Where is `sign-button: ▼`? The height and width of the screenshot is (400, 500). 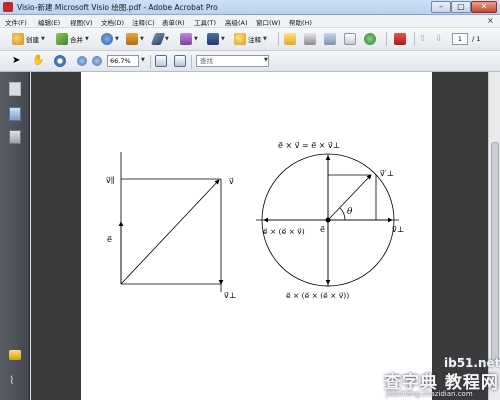 sign-button: ▼ is located at coordinates (159, 39).